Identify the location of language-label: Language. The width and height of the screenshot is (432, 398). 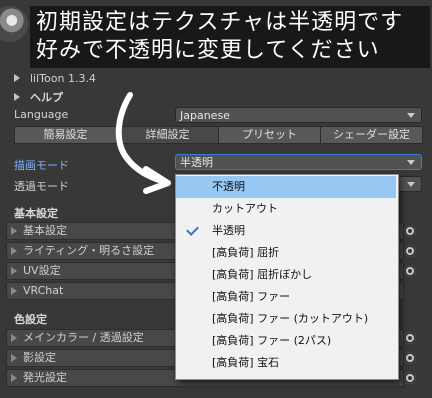
(41, 114).